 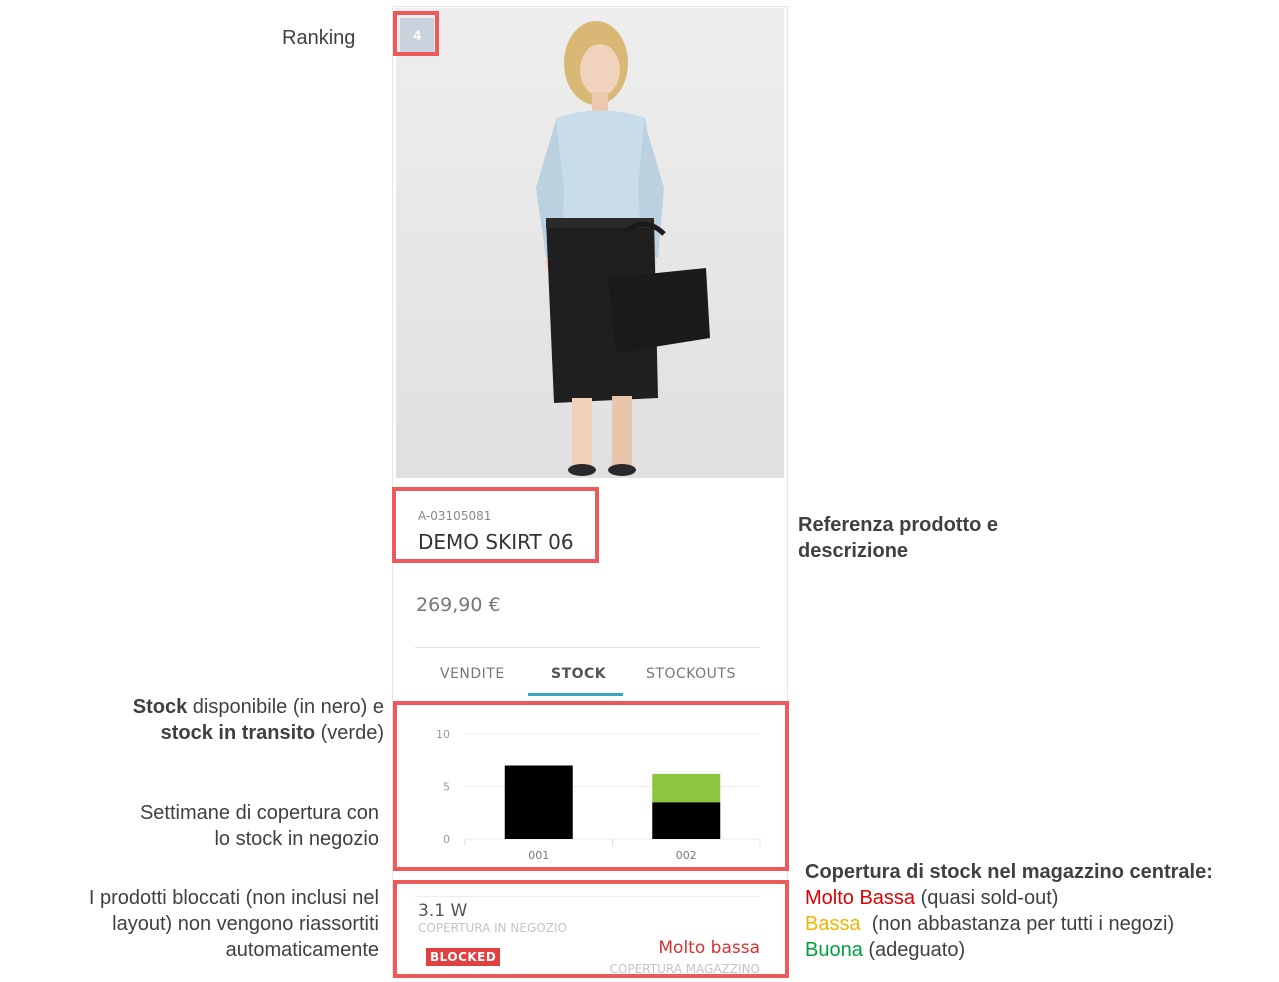 I want to click on blocked-annotation-line1: I prodotti bloccati (non inclusi nel, so click(x=233, y=898).